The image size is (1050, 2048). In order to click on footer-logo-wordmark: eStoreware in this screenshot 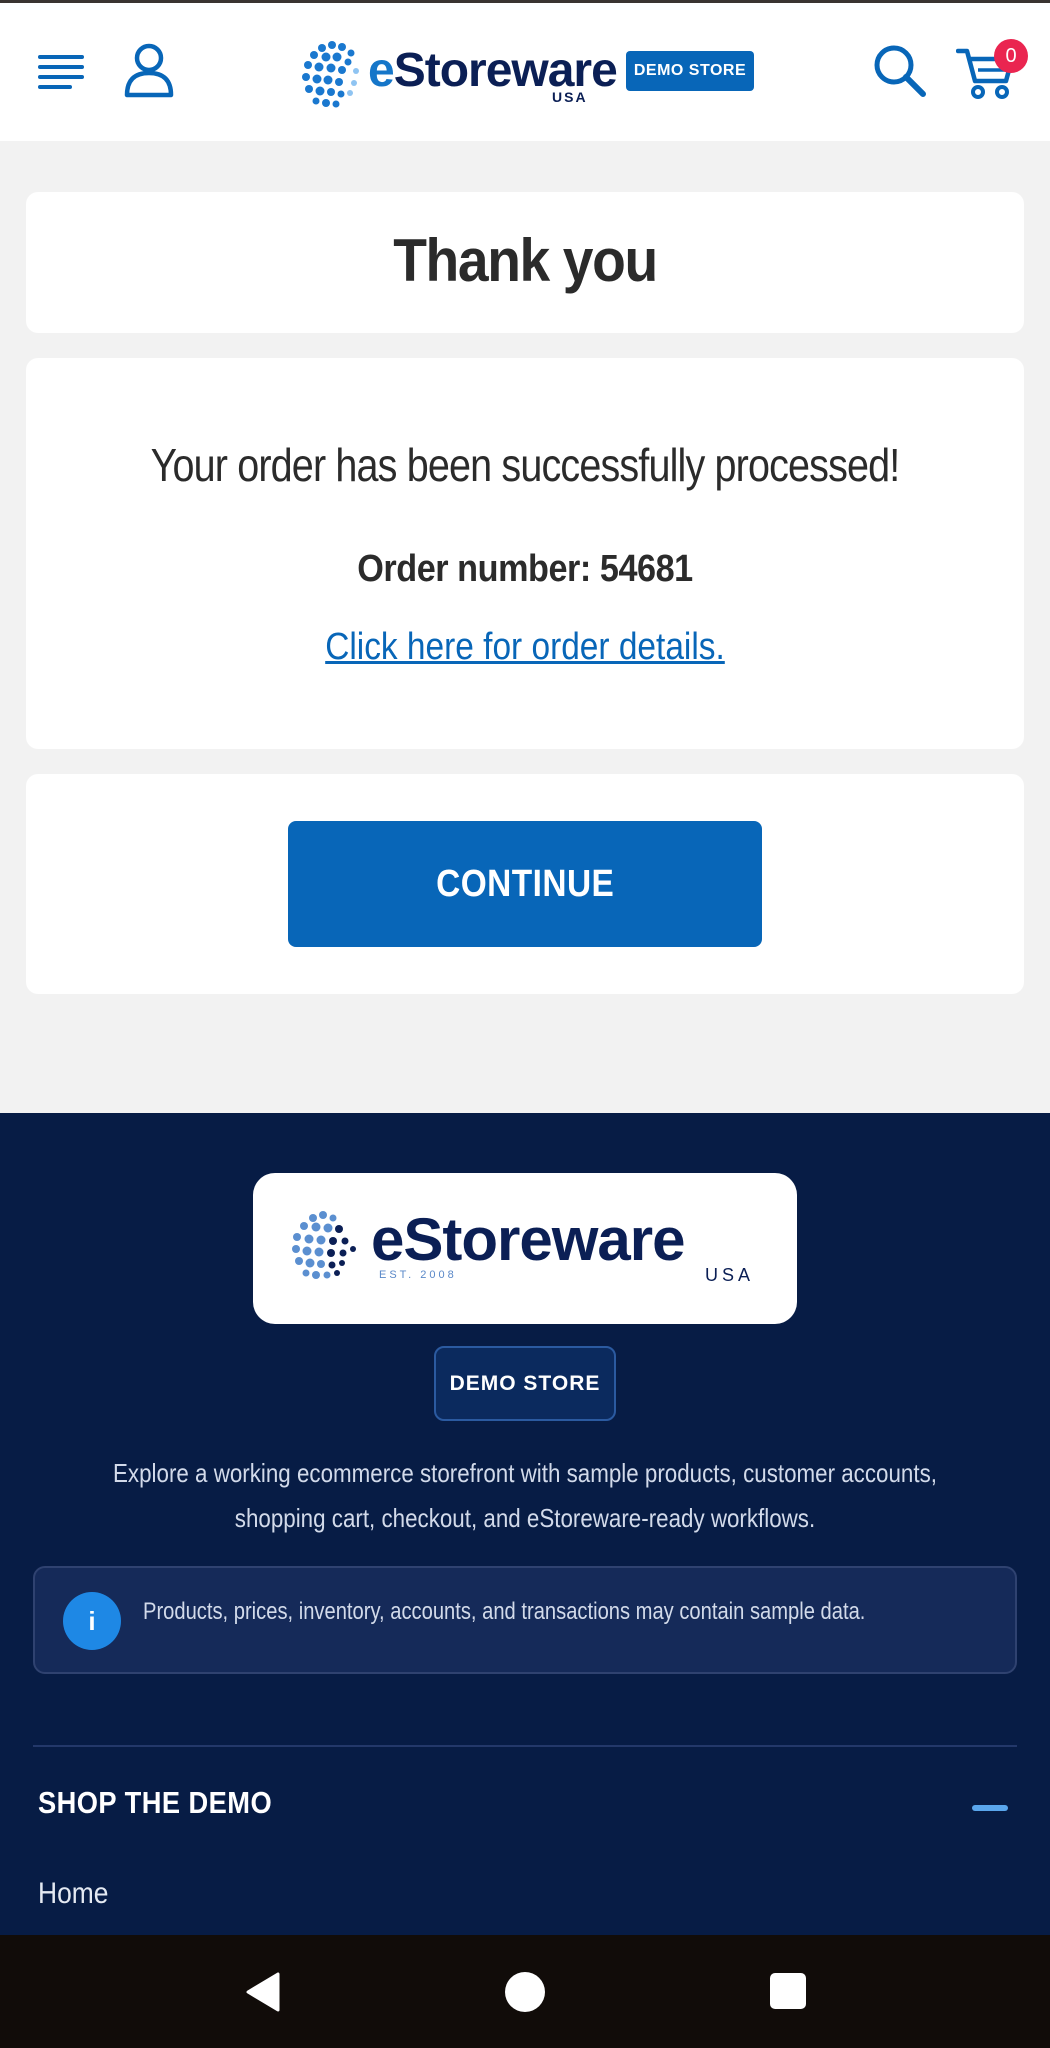, I will do `click(528, 1239)`.